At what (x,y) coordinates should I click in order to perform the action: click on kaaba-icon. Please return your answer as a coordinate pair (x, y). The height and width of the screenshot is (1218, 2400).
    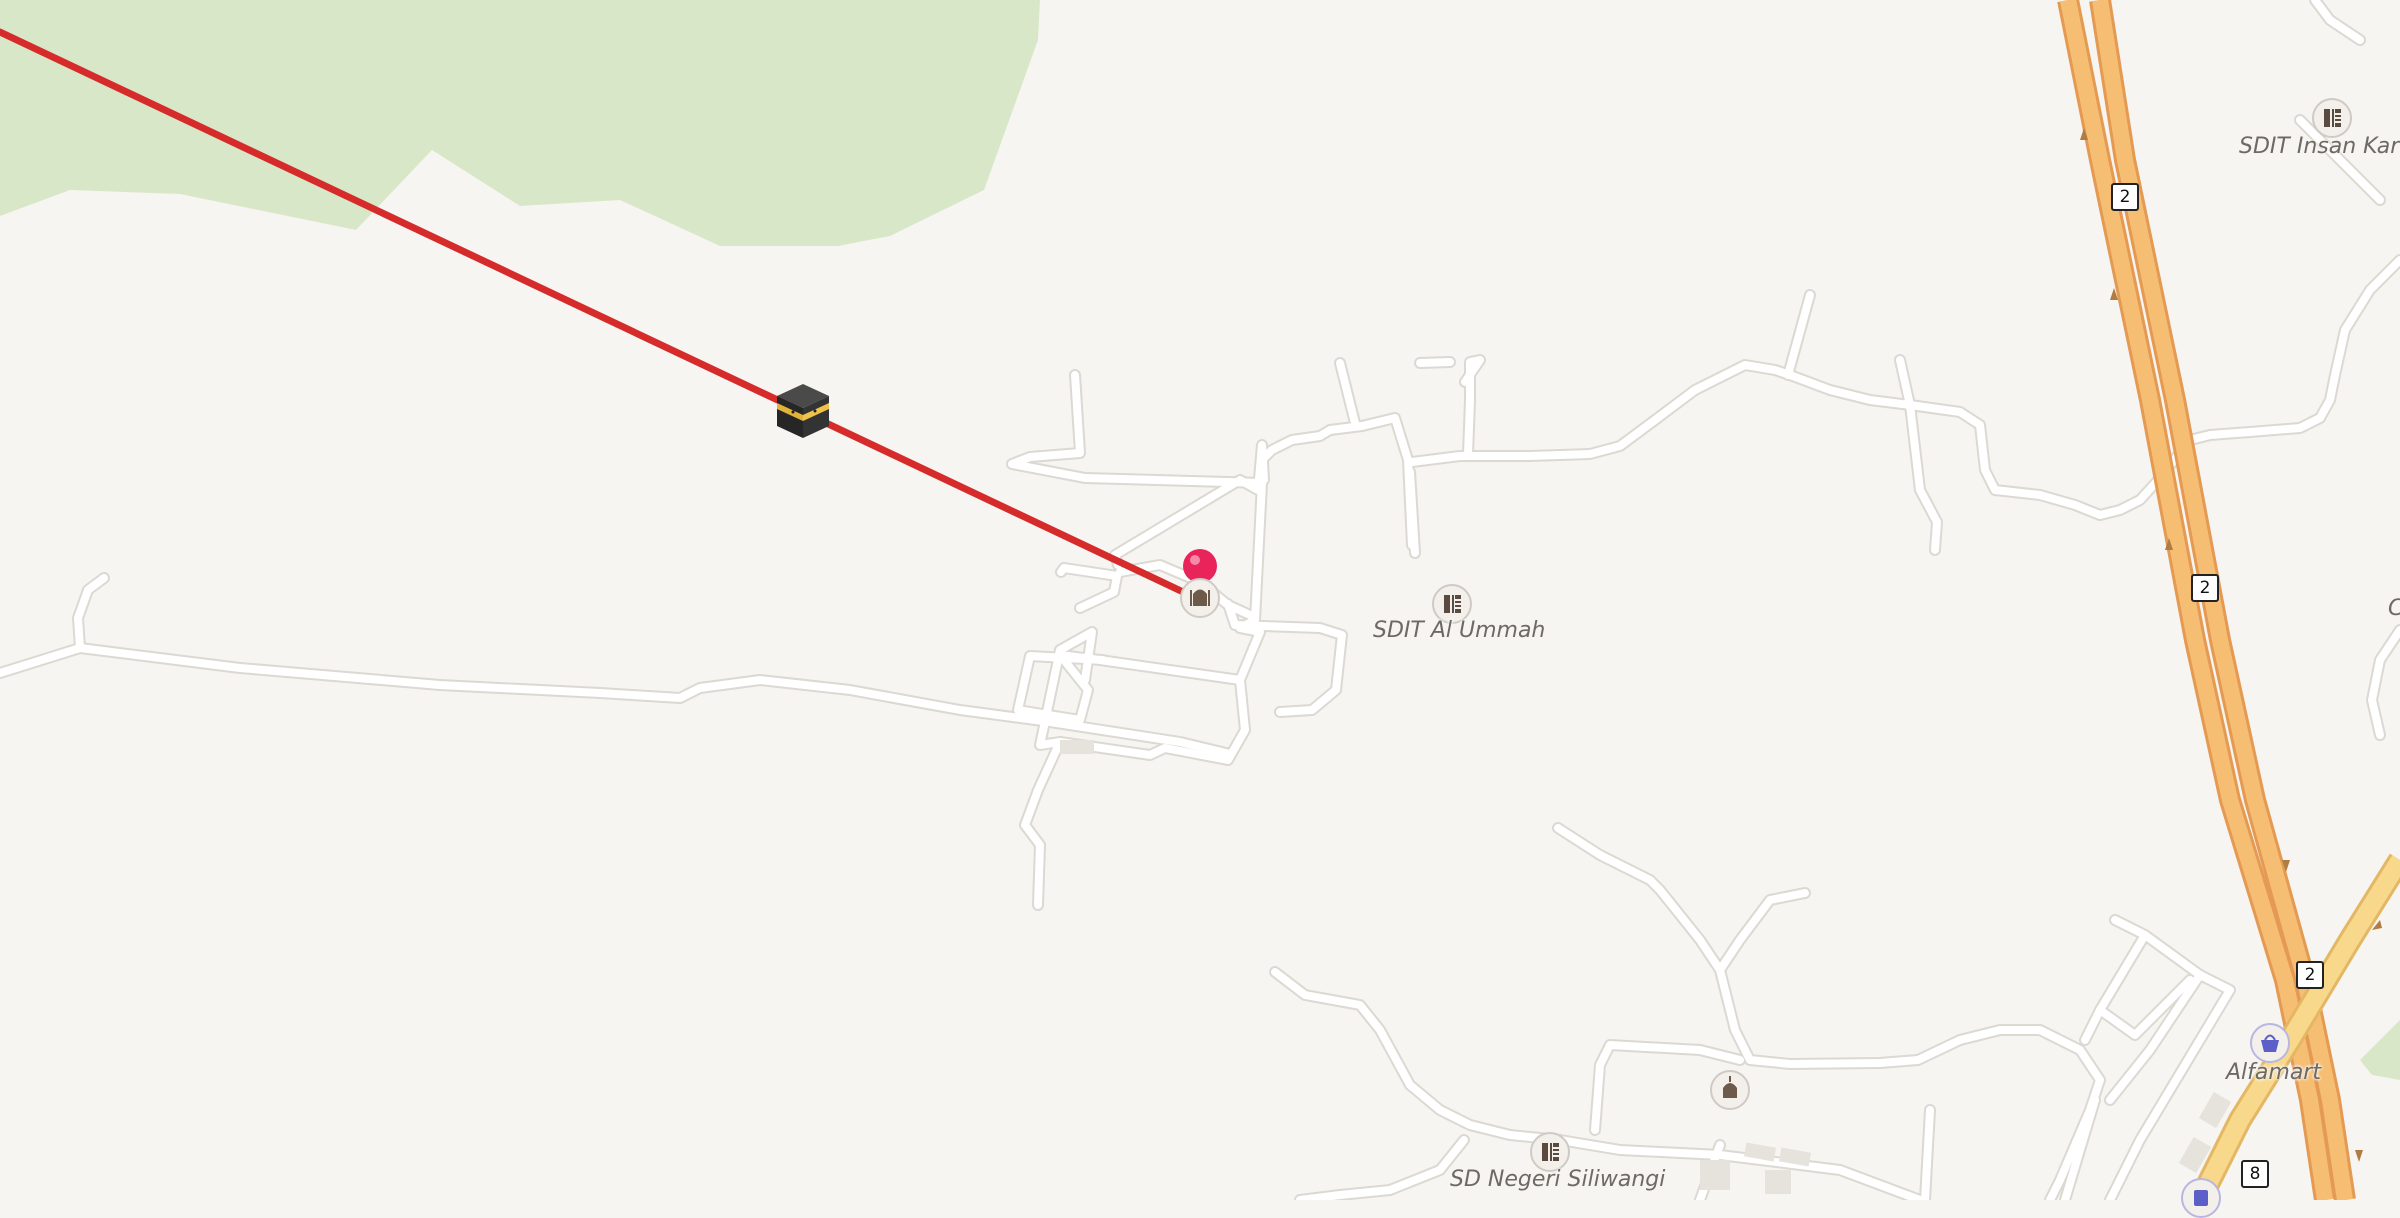
    Looking at the image, I should click on (803, 411).